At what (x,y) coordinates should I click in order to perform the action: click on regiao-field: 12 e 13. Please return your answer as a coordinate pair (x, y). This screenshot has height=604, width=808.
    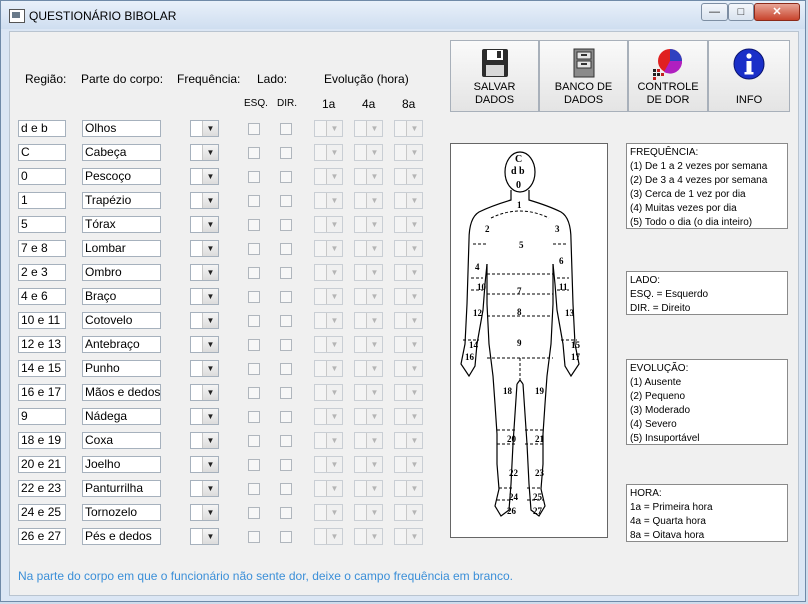
    Looking at the image, I should click on (42, 344).